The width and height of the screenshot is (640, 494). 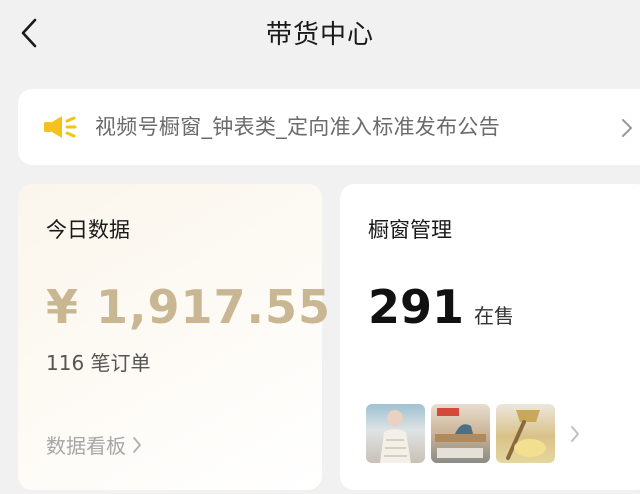 What do you see at coordinates (189, 307) in the screenshot?
I see `sales-amount: ¥ 1,917.55` at bounding box center [189, 307].